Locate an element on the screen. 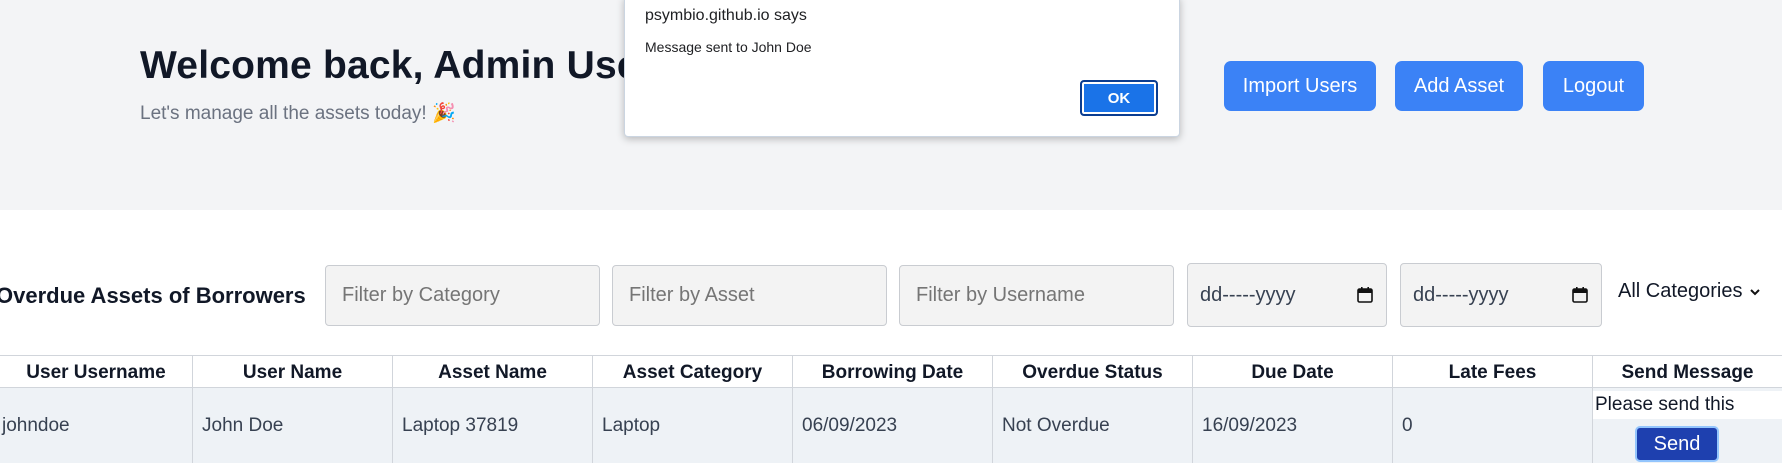 This screenshot has width=1782, height=463. add-asset-button: Add Asset is located at coordinates (1459, 86).